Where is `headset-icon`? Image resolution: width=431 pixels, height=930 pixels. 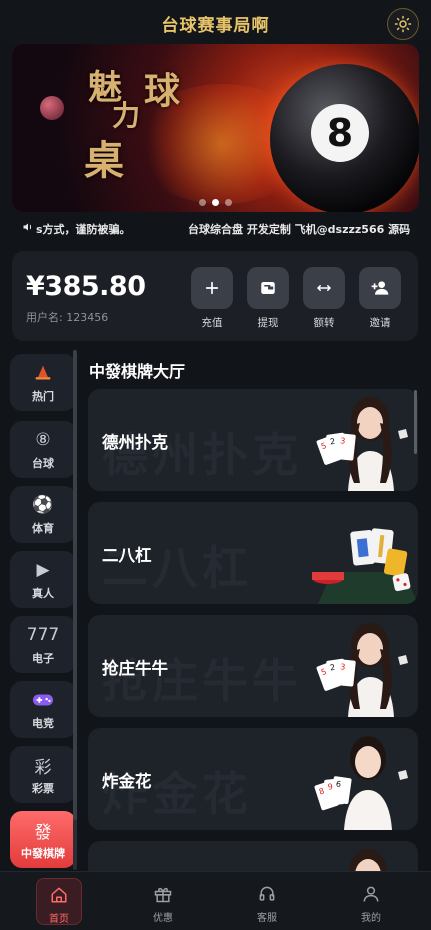 headset-icon is located at coordinates (267, 894).